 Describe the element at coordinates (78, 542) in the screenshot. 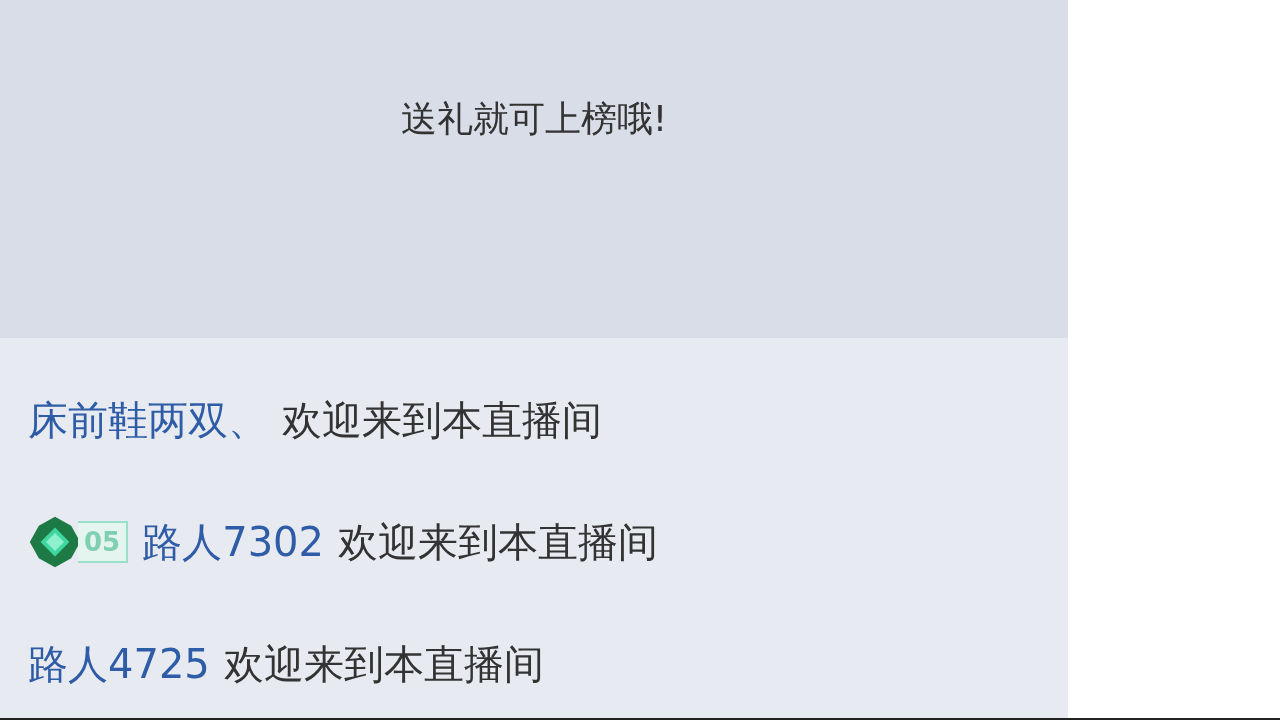

I see `level-badge: 05` at that location.